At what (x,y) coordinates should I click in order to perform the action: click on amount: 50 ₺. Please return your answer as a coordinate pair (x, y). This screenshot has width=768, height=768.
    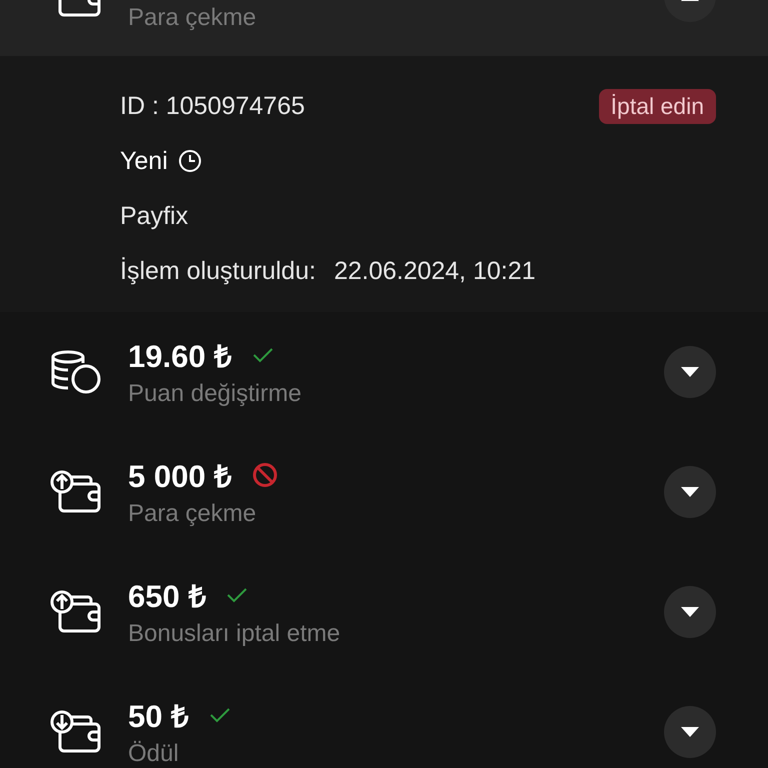
    Looking at the image, I should click on (159, 717).